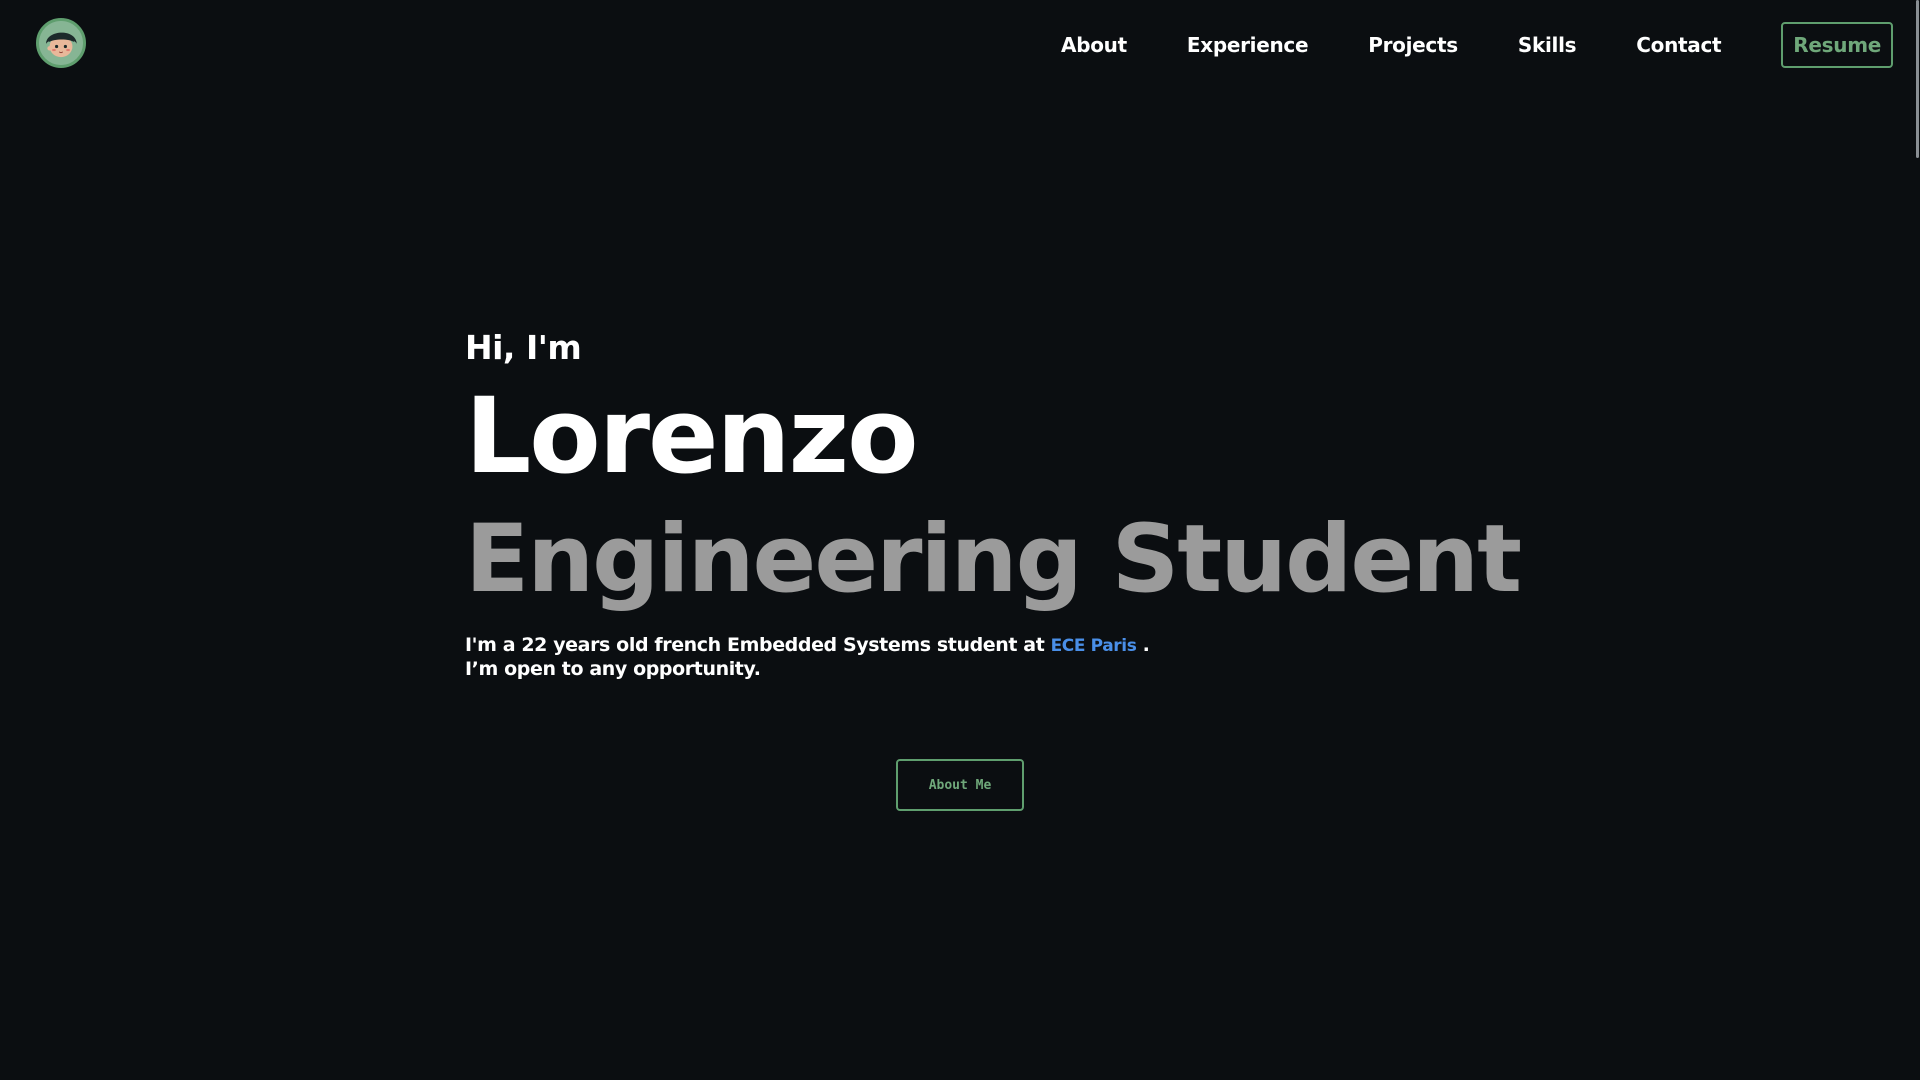  What do you see at coordinates (523, 347) in the screenshot?
I see `hero-greeting: Hi, I'm` at bounding box center [523, 347].